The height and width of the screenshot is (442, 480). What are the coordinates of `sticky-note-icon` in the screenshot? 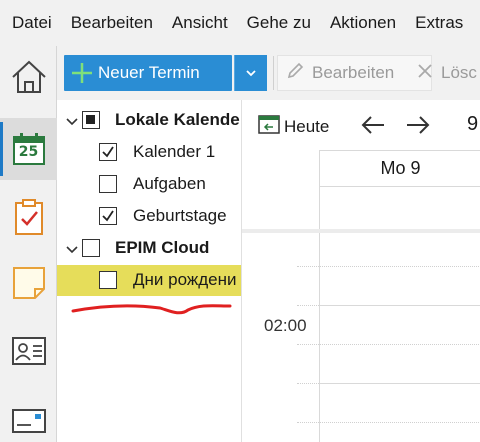 It's located at (29, 285).